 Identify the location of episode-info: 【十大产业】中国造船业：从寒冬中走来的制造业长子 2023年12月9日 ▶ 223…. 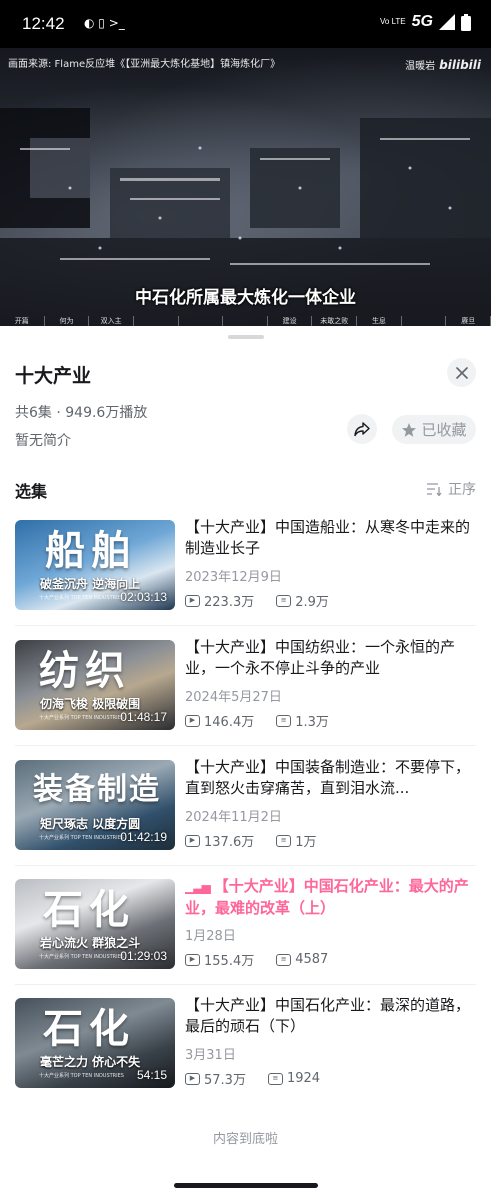
(330, 563).